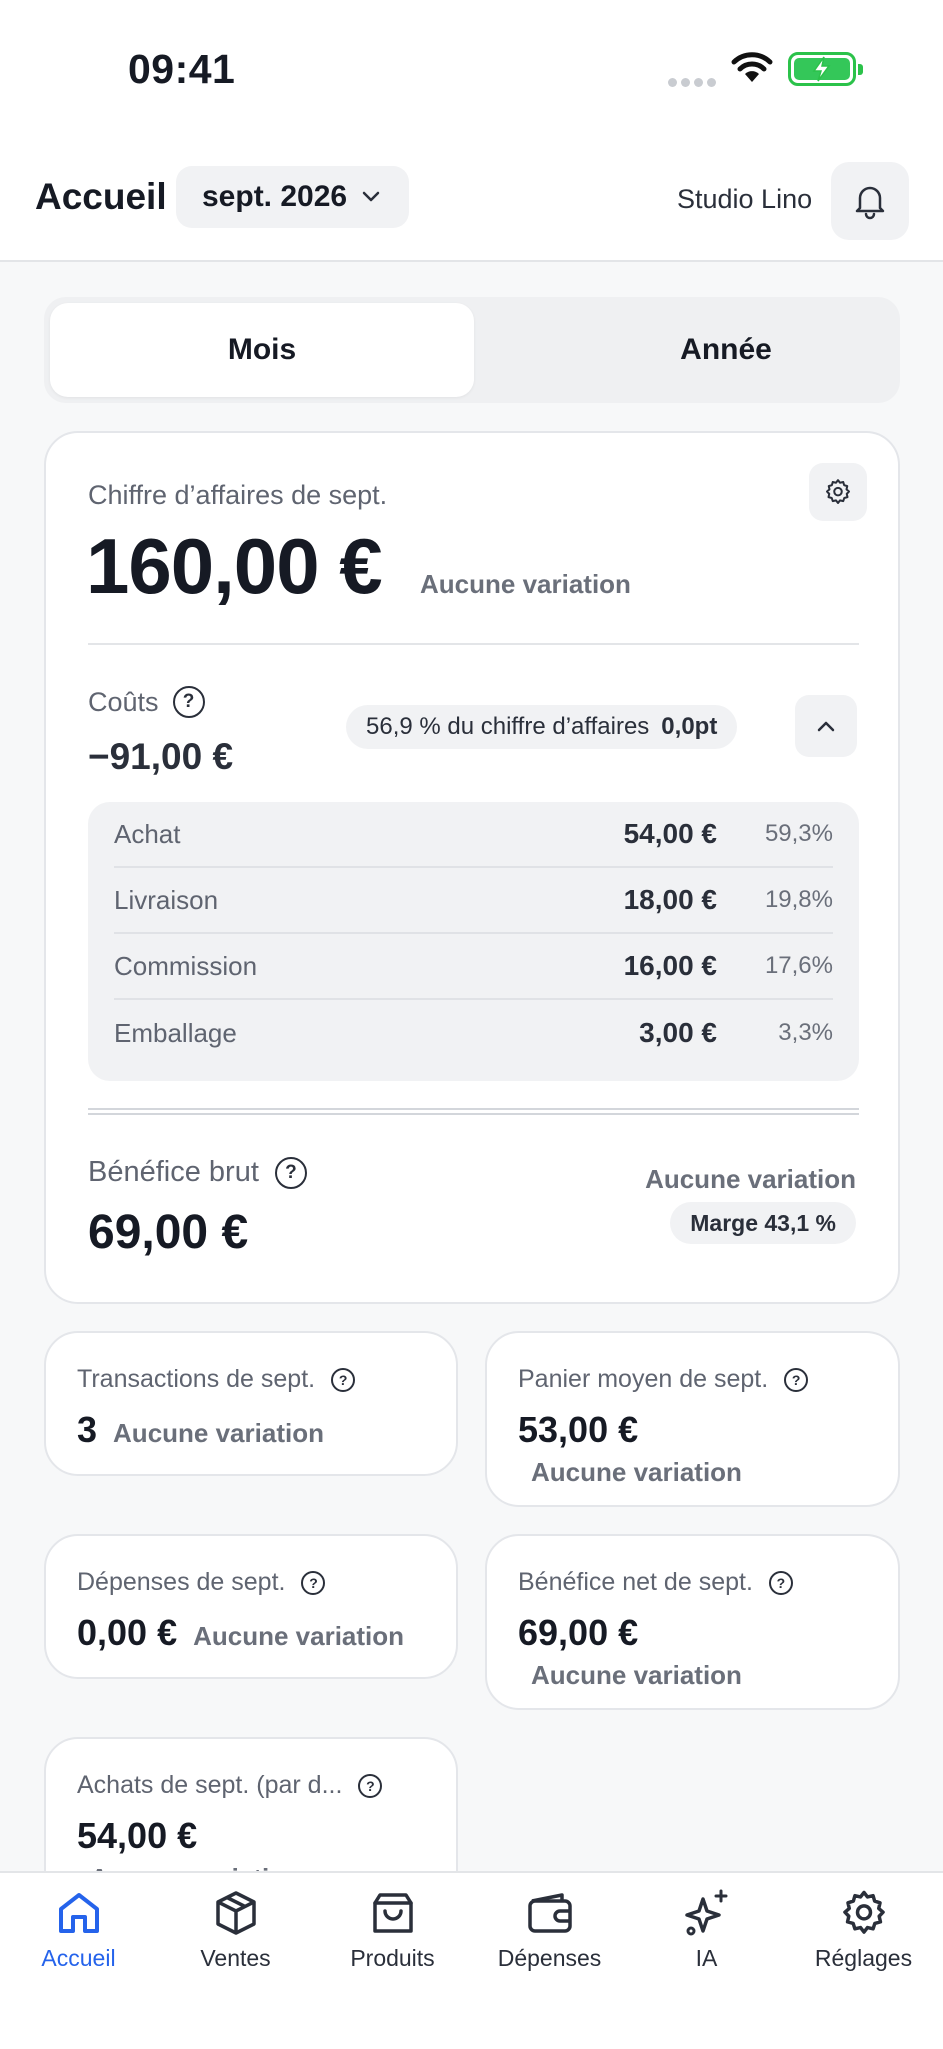 The image size is (943, 2049). Describe the element at coordinates (175, 1032) in the screenshot. I see `cost-name: Emballage` at that location.